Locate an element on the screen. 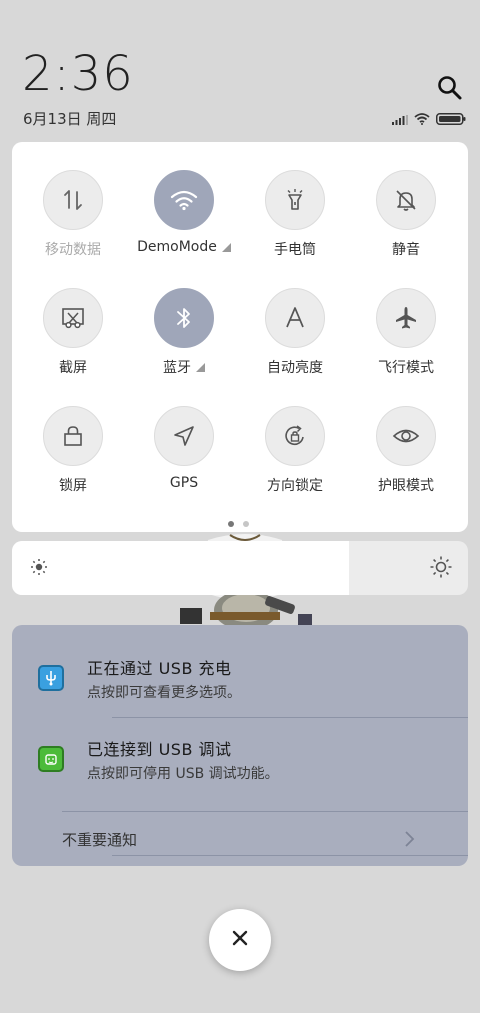 This screenshot has width=480, height=1013. tile-flashlight: 手电筒 is located at coordinates (295, 214).